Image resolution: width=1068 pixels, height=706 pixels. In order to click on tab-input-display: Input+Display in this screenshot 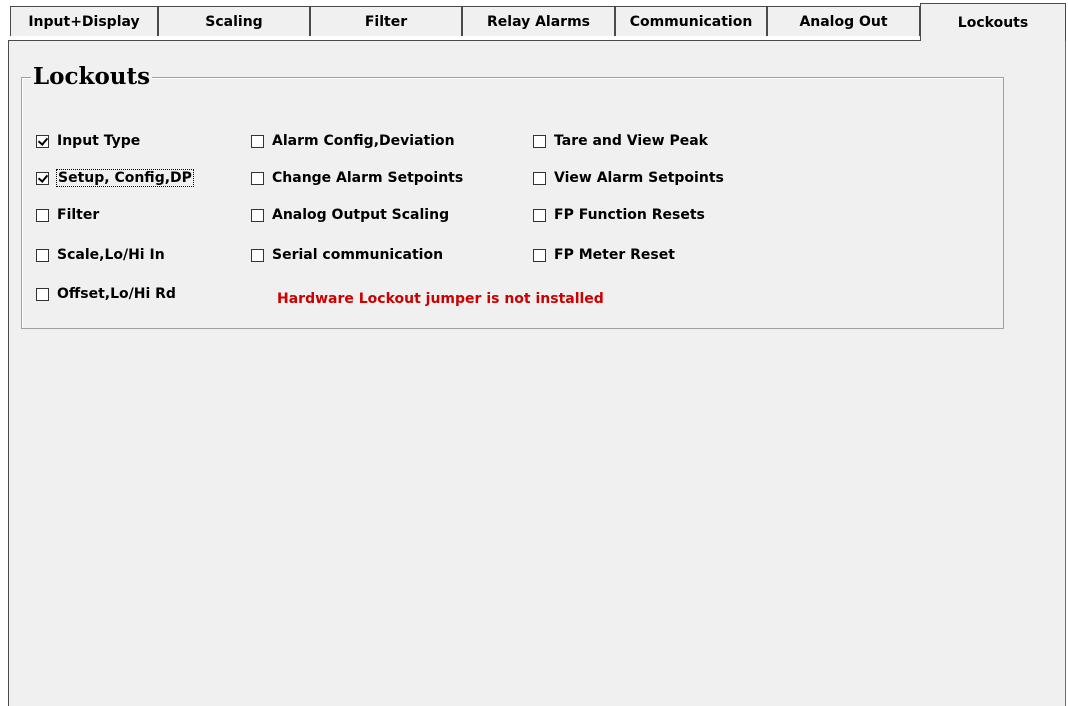, I will do `click(84, 21)`.